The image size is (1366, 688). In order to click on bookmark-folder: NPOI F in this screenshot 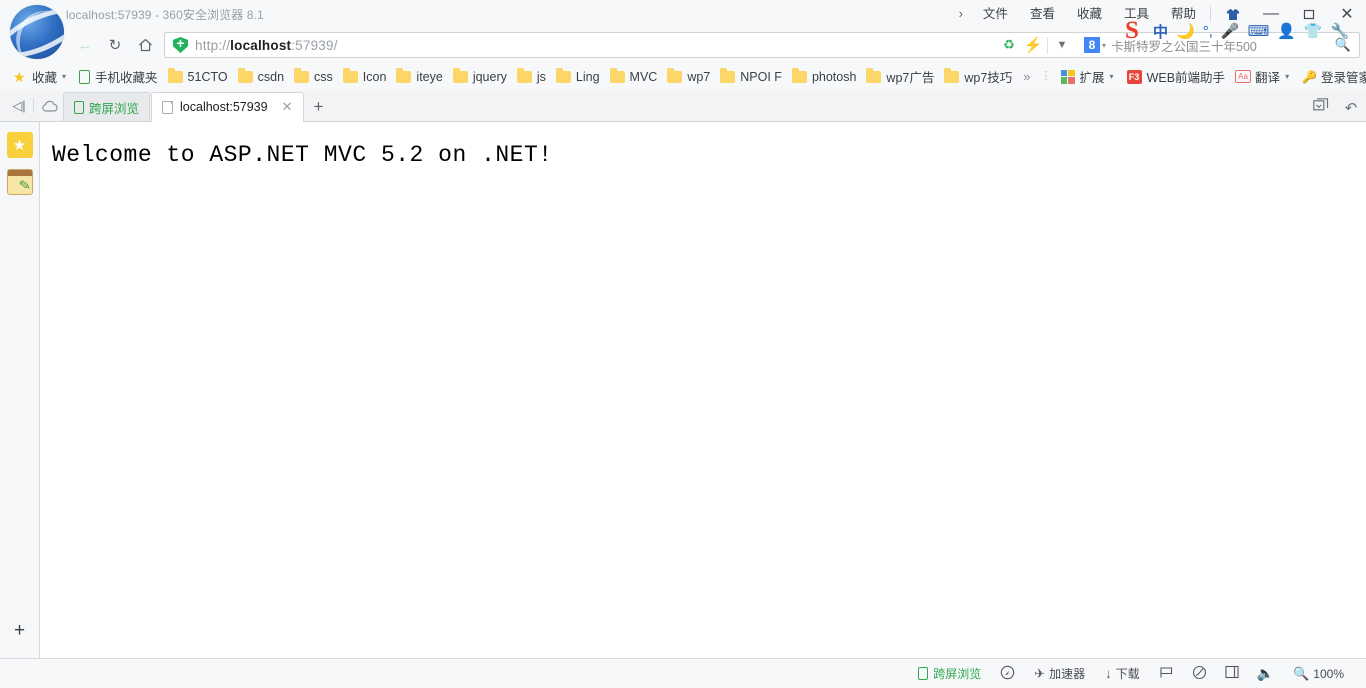, I will do `click(751, 76)`.